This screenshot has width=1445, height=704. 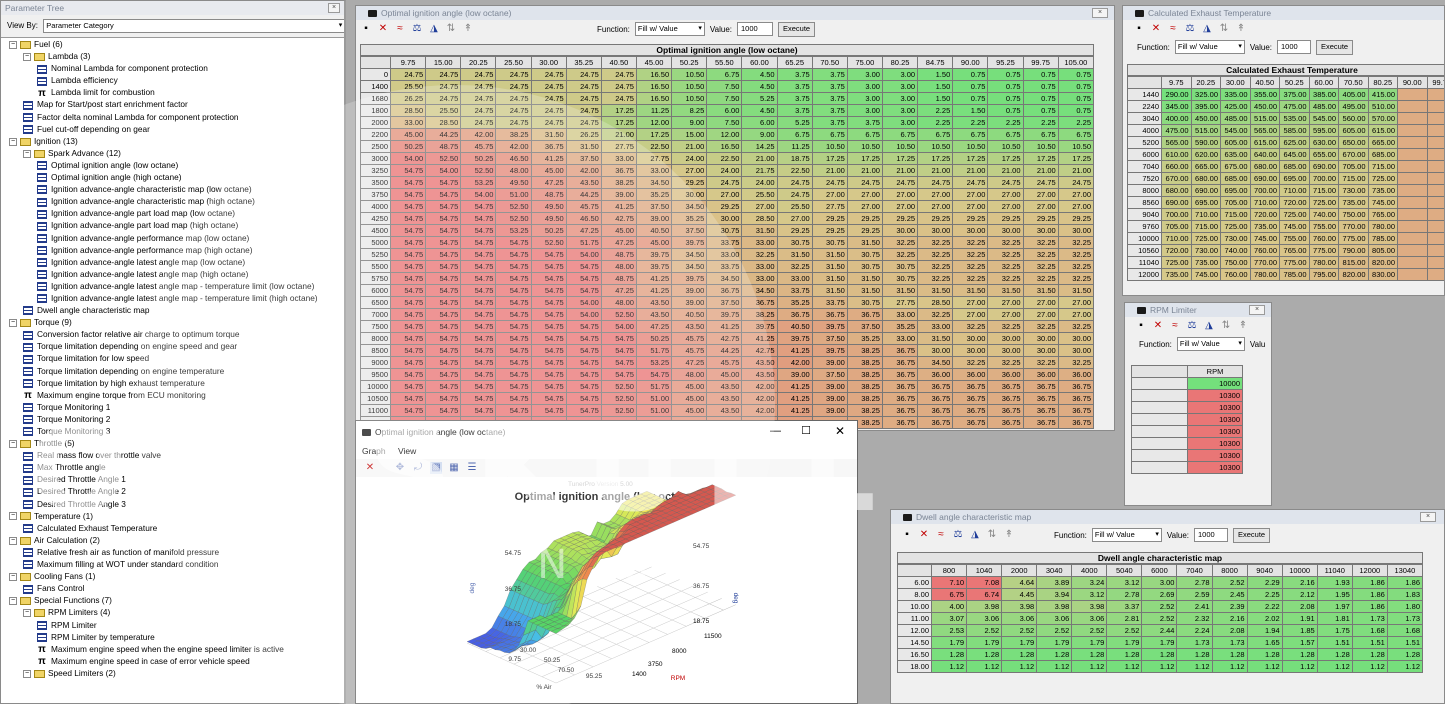 What do you see at coordinates (970, 206) in the screenshot?
I see `table-cell: 27.00` at bounding box center [970, 206].